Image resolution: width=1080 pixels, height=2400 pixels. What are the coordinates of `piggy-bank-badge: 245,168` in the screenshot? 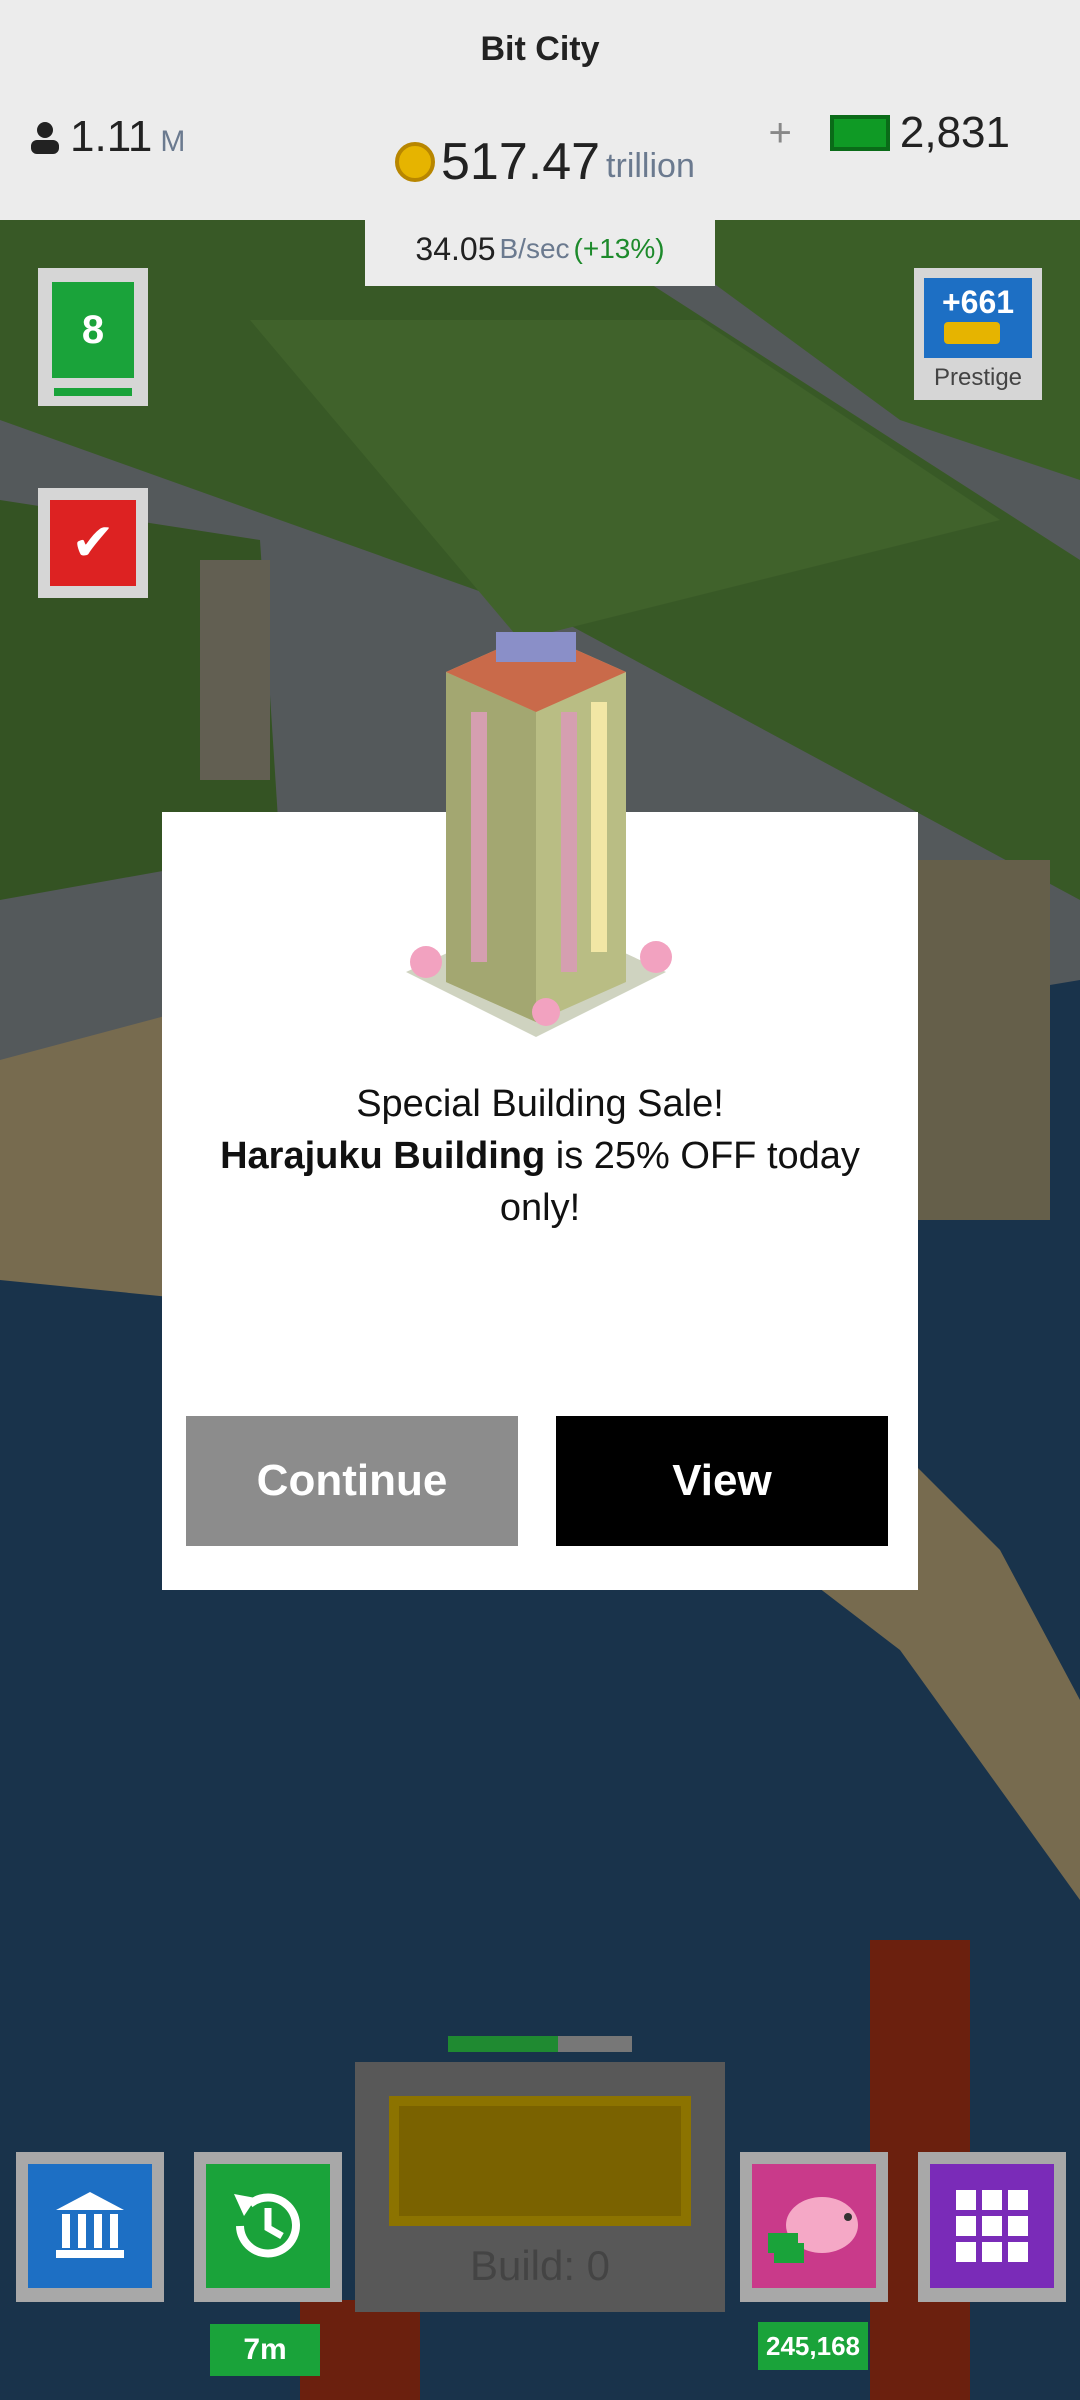 It's located at (813, 2346).